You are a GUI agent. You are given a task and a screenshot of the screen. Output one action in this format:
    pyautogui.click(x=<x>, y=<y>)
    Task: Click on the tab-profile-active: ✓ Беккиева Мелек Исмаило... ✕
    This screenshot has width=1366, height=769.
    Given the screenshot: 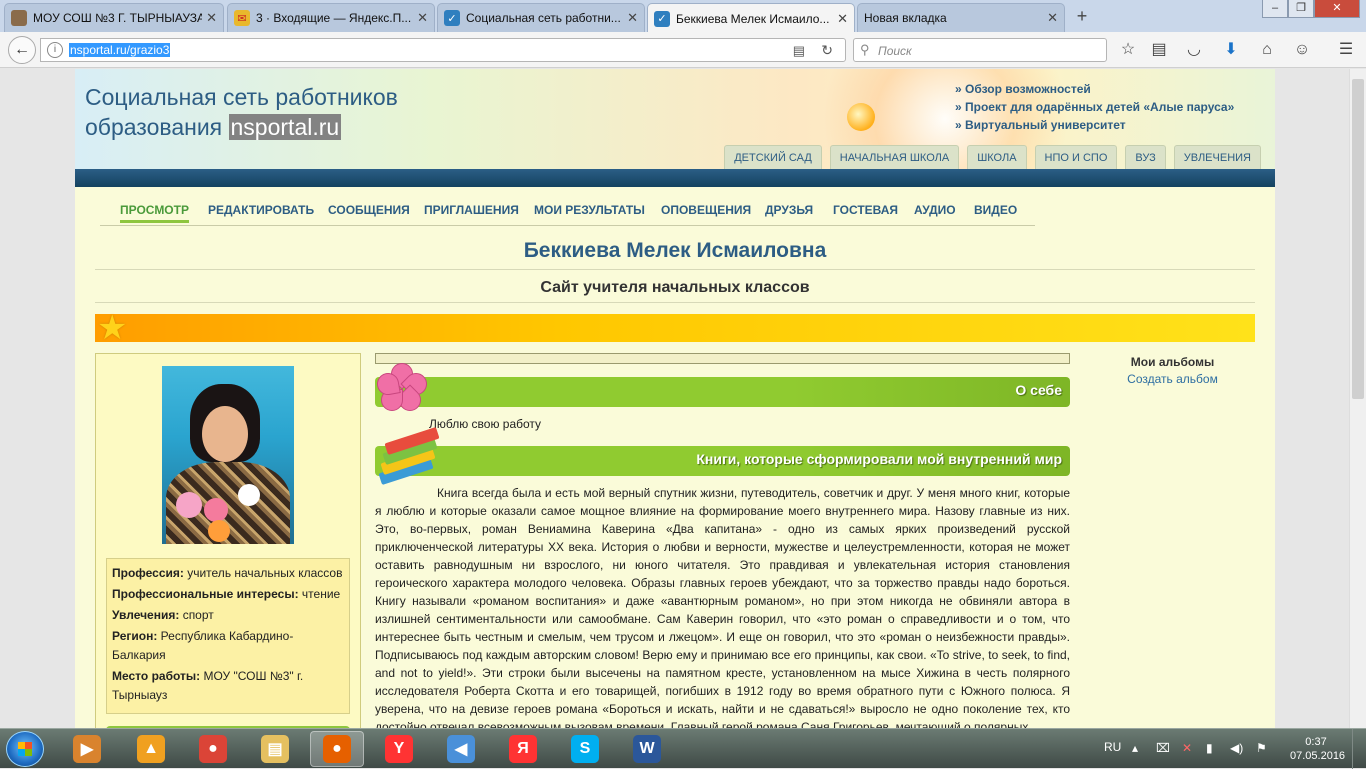 What is the action you would take?
    pyautogui.click(x=751, y=18)
    